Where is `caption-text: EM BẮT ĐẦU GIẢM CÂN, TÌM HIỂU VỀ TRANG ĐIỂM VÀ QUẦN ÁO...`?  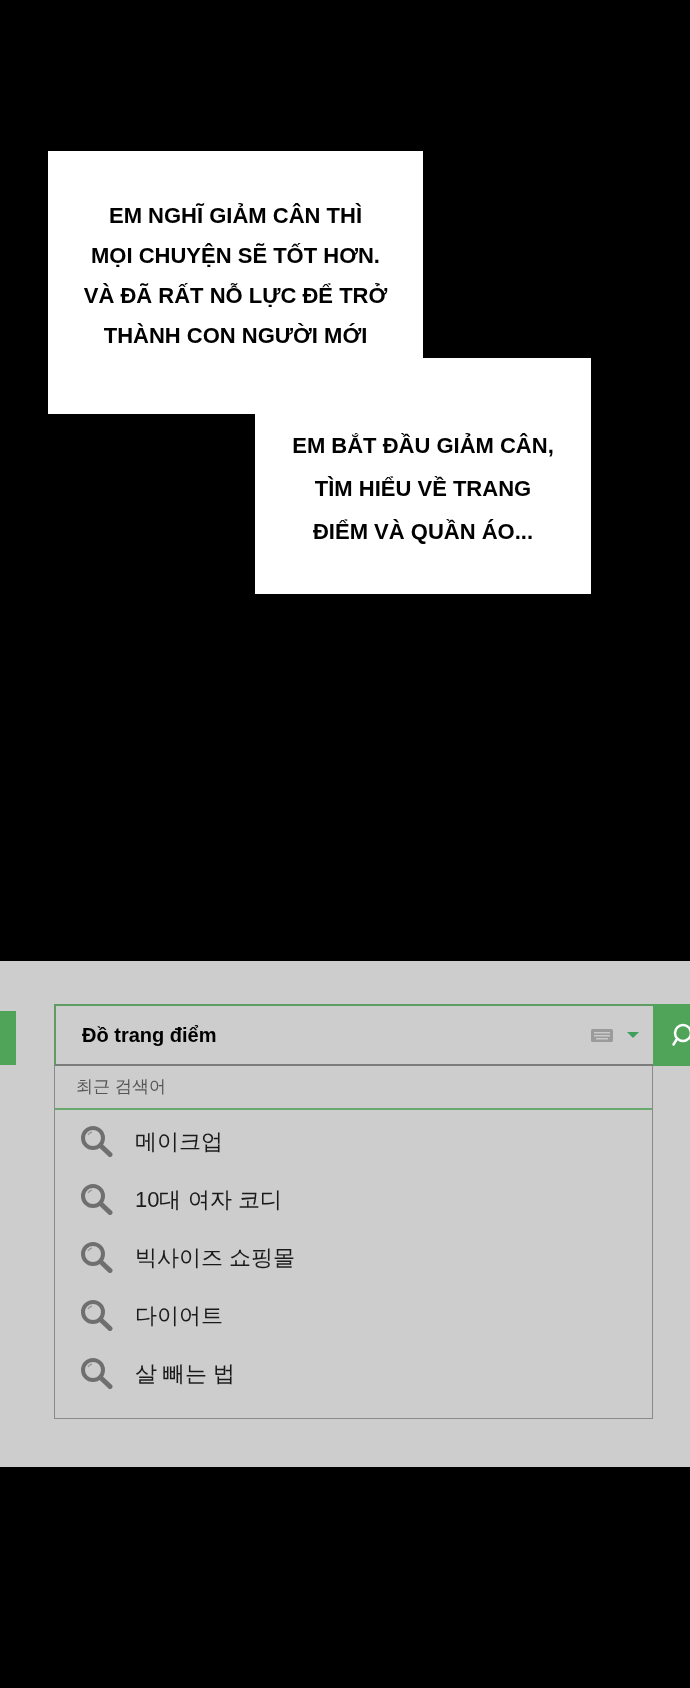
caption-text: EM BẮT ĐẦU GIẢM CÂN, TÌM HIỂU VỀ TRANG ĐIỂM VÀ QUẦN ÁO... is located at coordinates (423, 489).